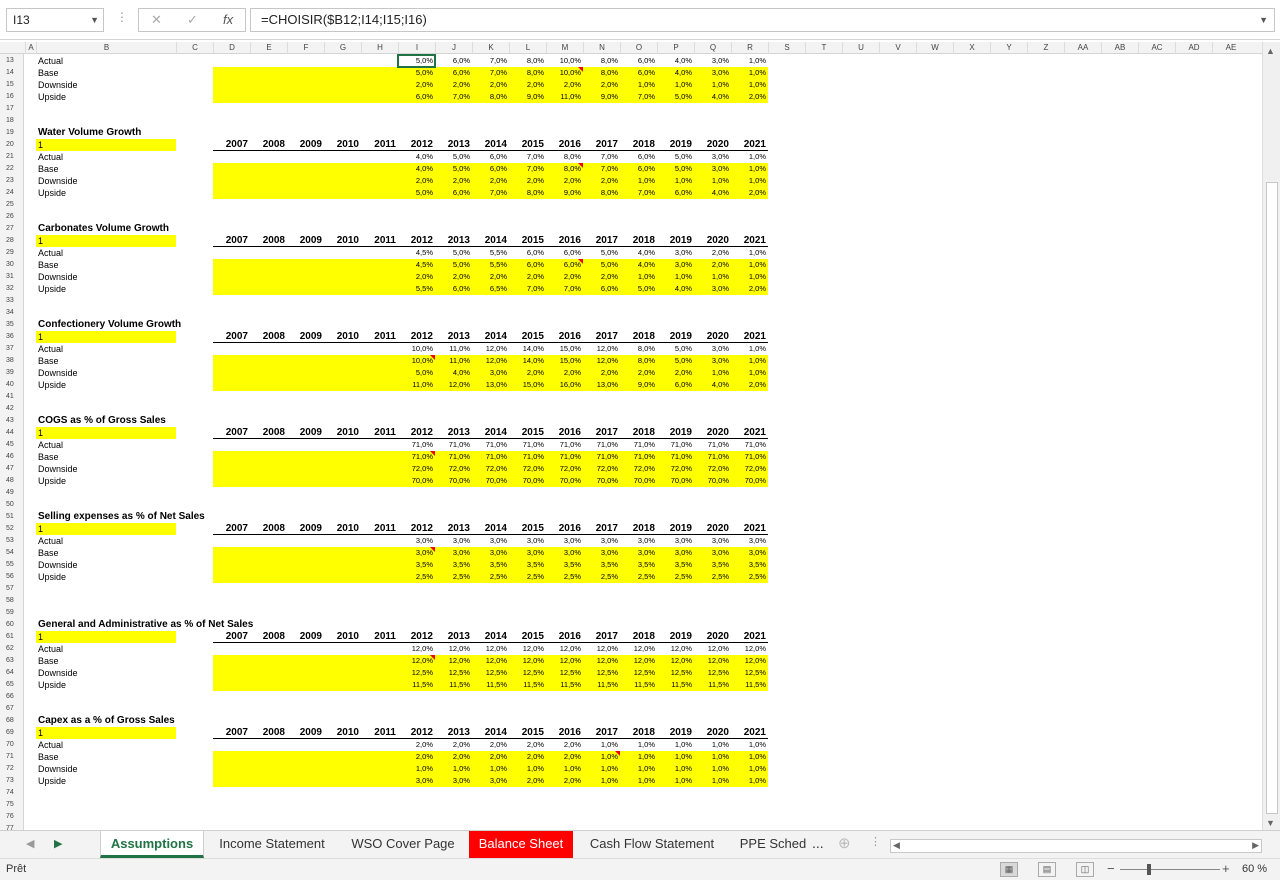 This screenshot has height=880, width=1280. I want to click on row-header: 41, so click(11, 397).